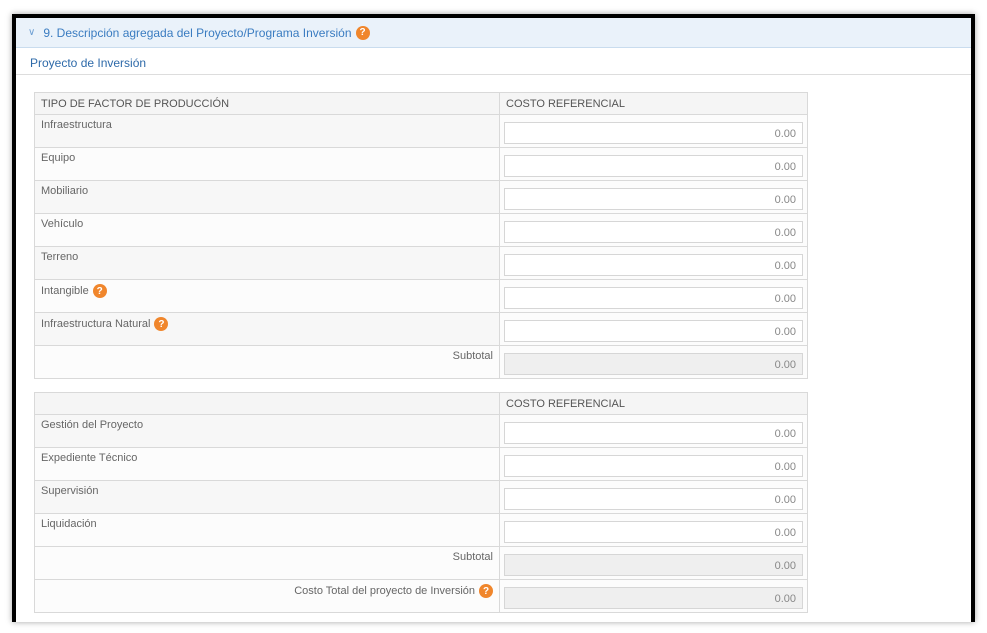  I want to click on column-header-factor: TIPO DE FACTOR DE PRODUCCIÓN, so click(267, 103).